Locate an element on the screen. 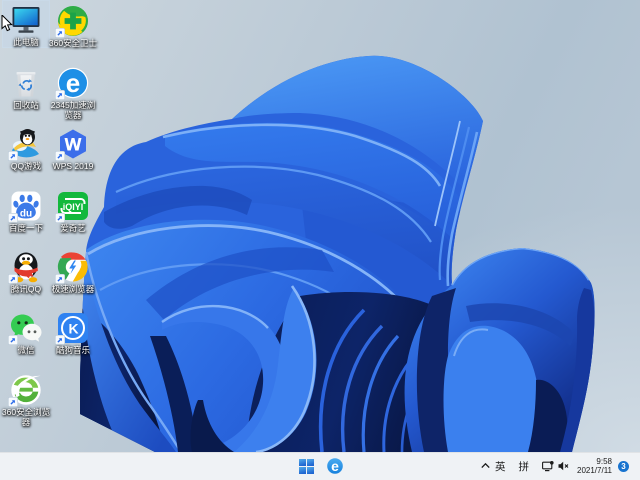  svg-text: K is located at coordinates (73, 329).